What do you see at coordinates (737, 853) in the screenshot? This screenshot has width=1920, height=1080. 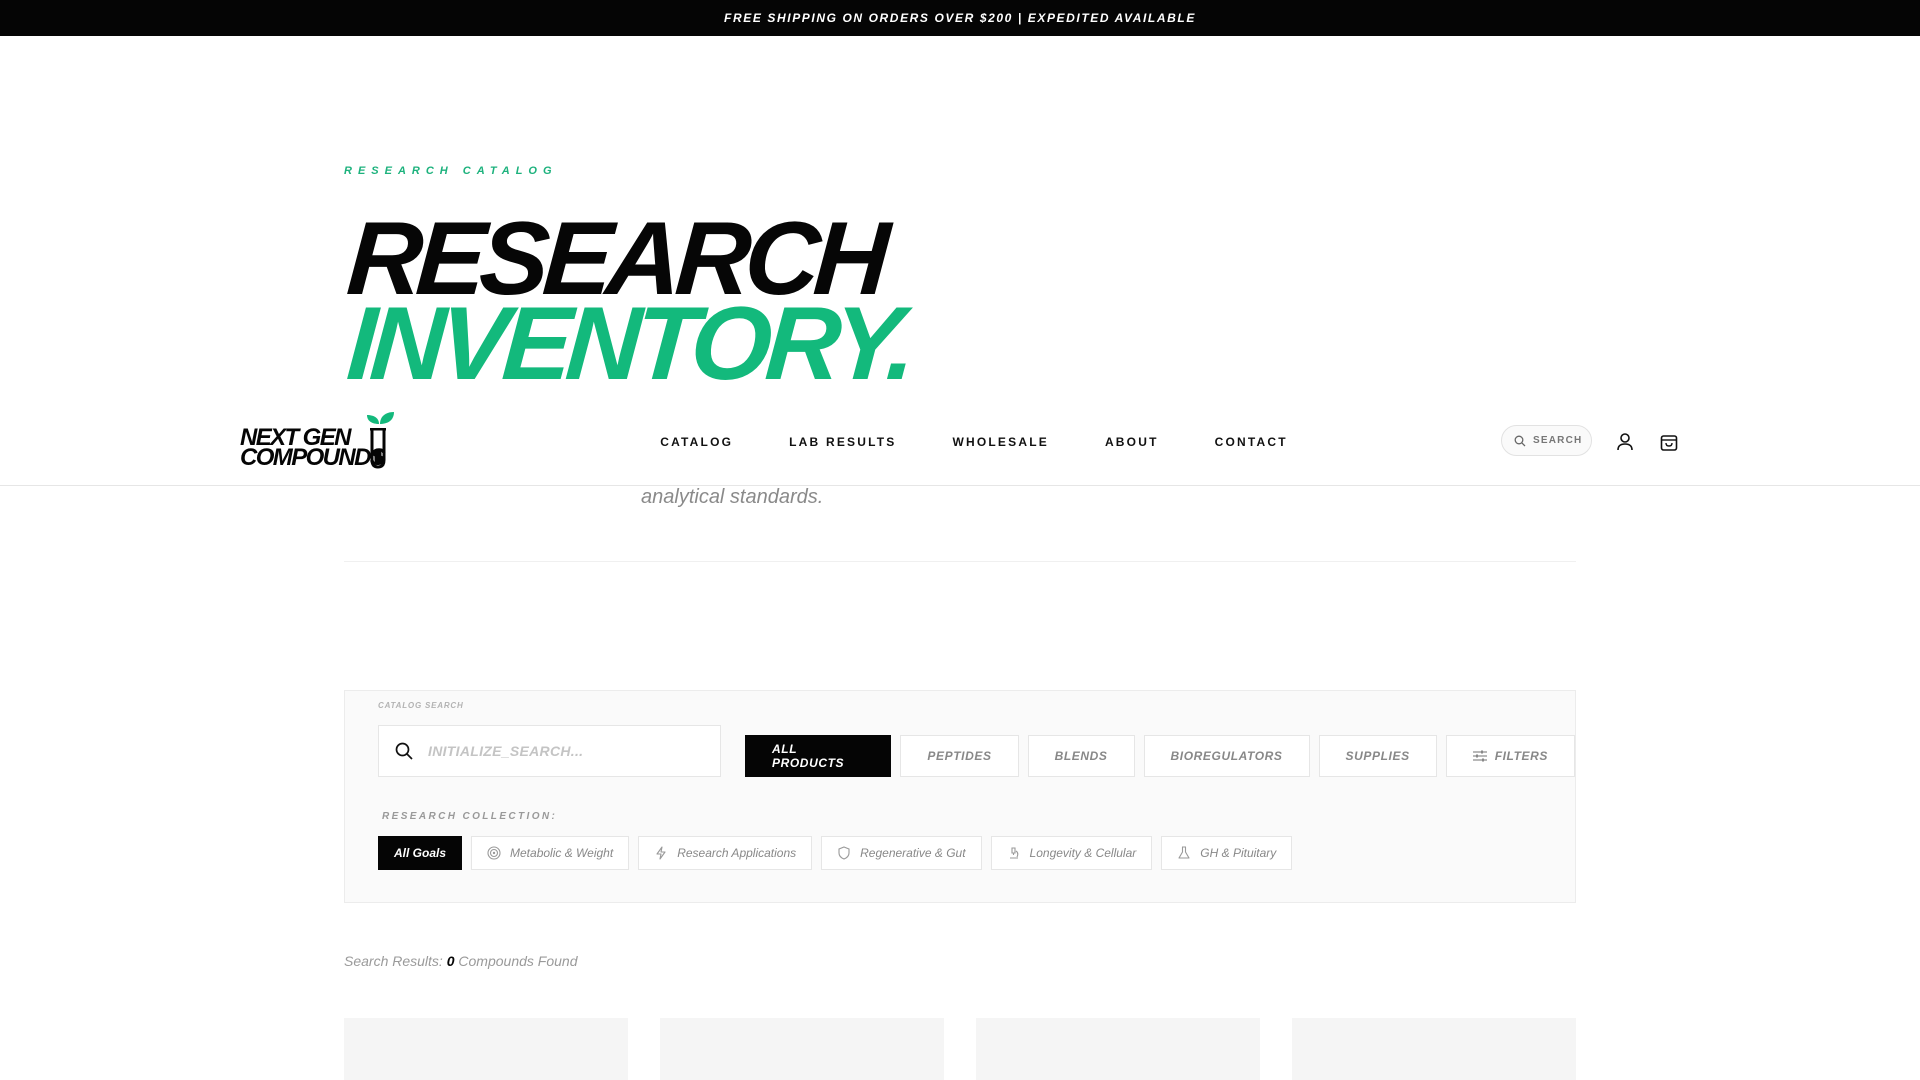 I see `goal-label: Research Applications` at bounding box center [737, 853].